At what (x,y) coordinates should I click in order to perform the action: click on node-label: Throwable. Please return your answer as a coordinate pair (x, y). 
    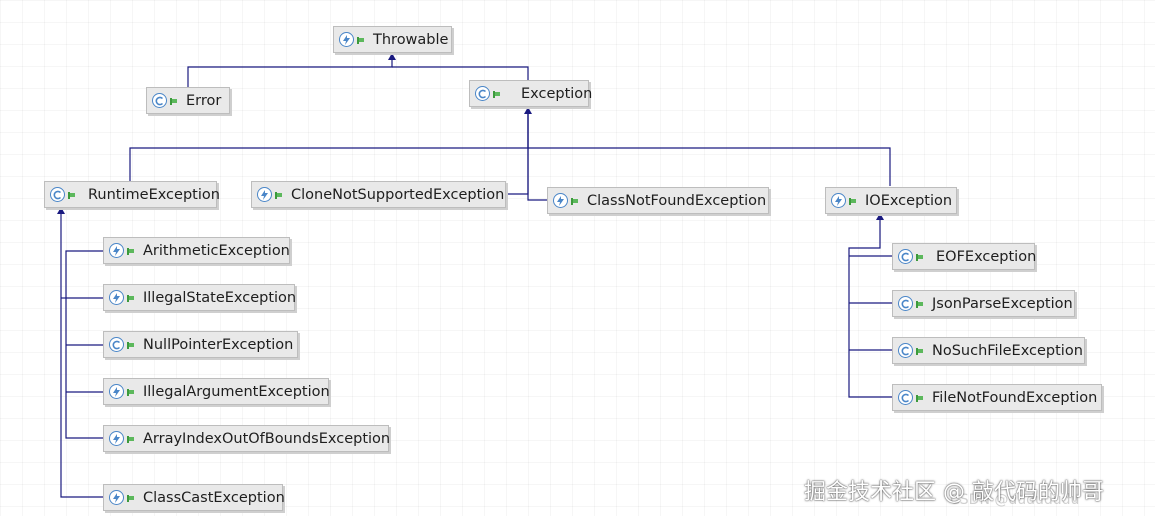
    Looking at the image, I should click on (411, 39).